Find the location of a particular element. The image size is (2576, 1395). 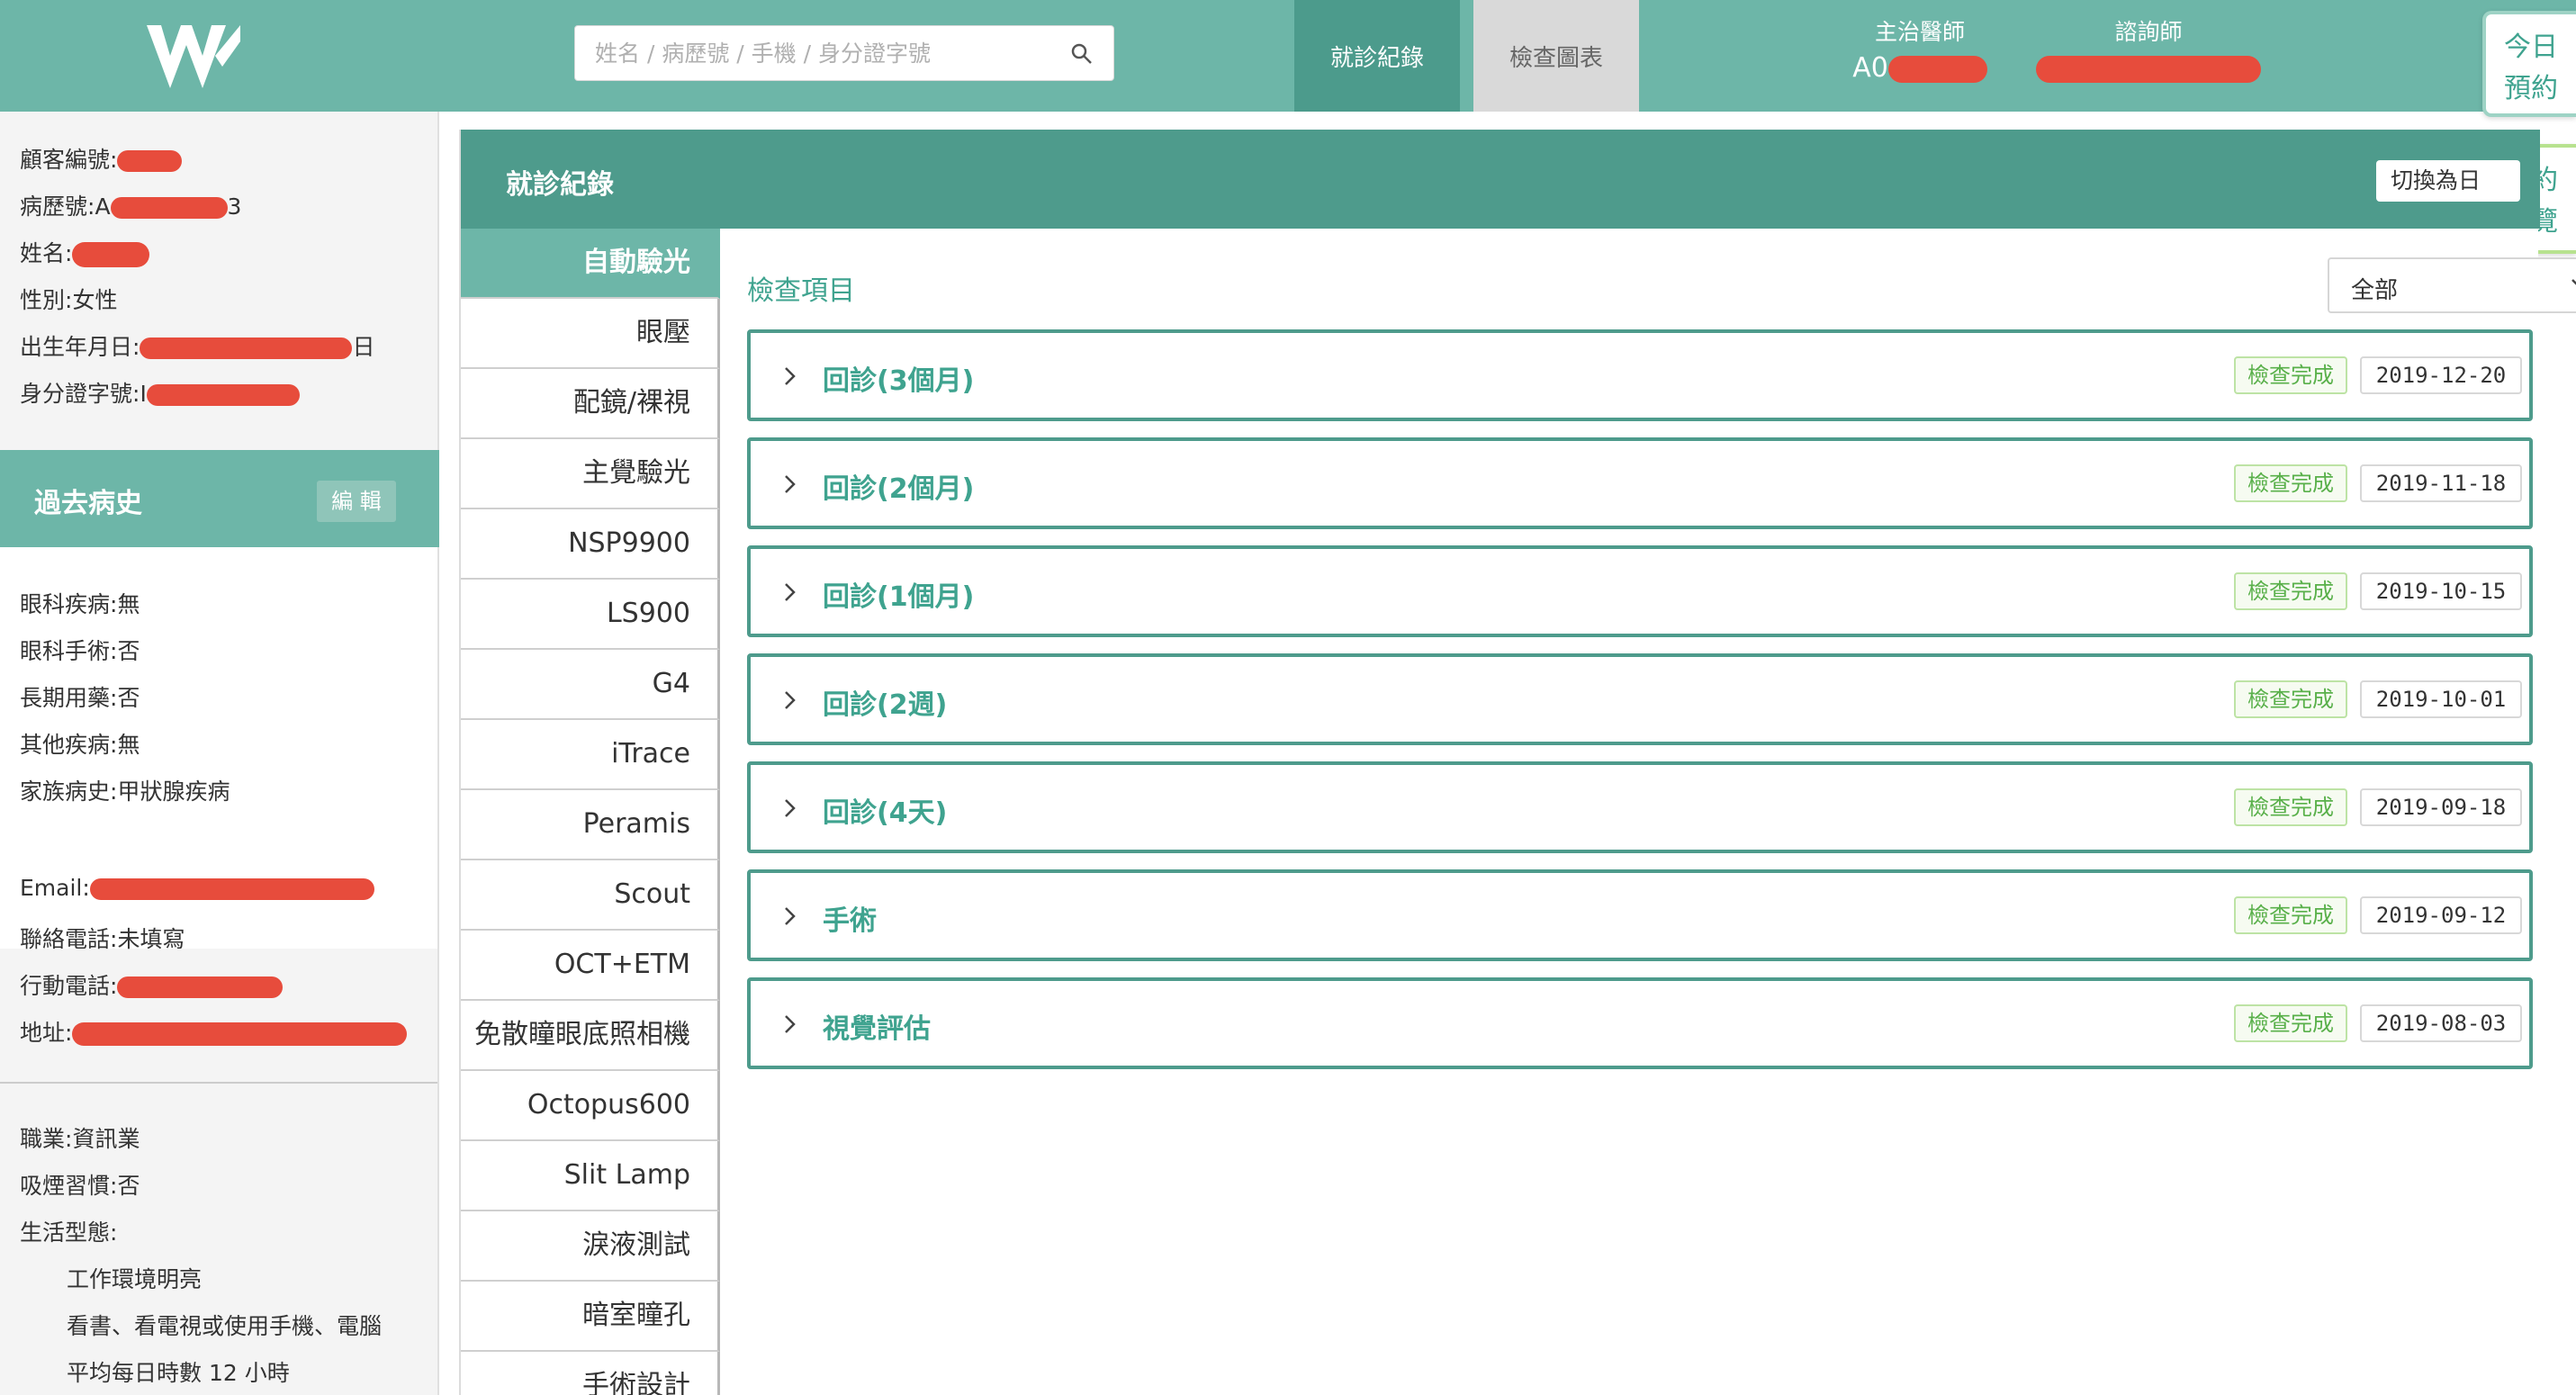

exam-item-subjective: 主覺驗光 is located at coordinates (590, 474).